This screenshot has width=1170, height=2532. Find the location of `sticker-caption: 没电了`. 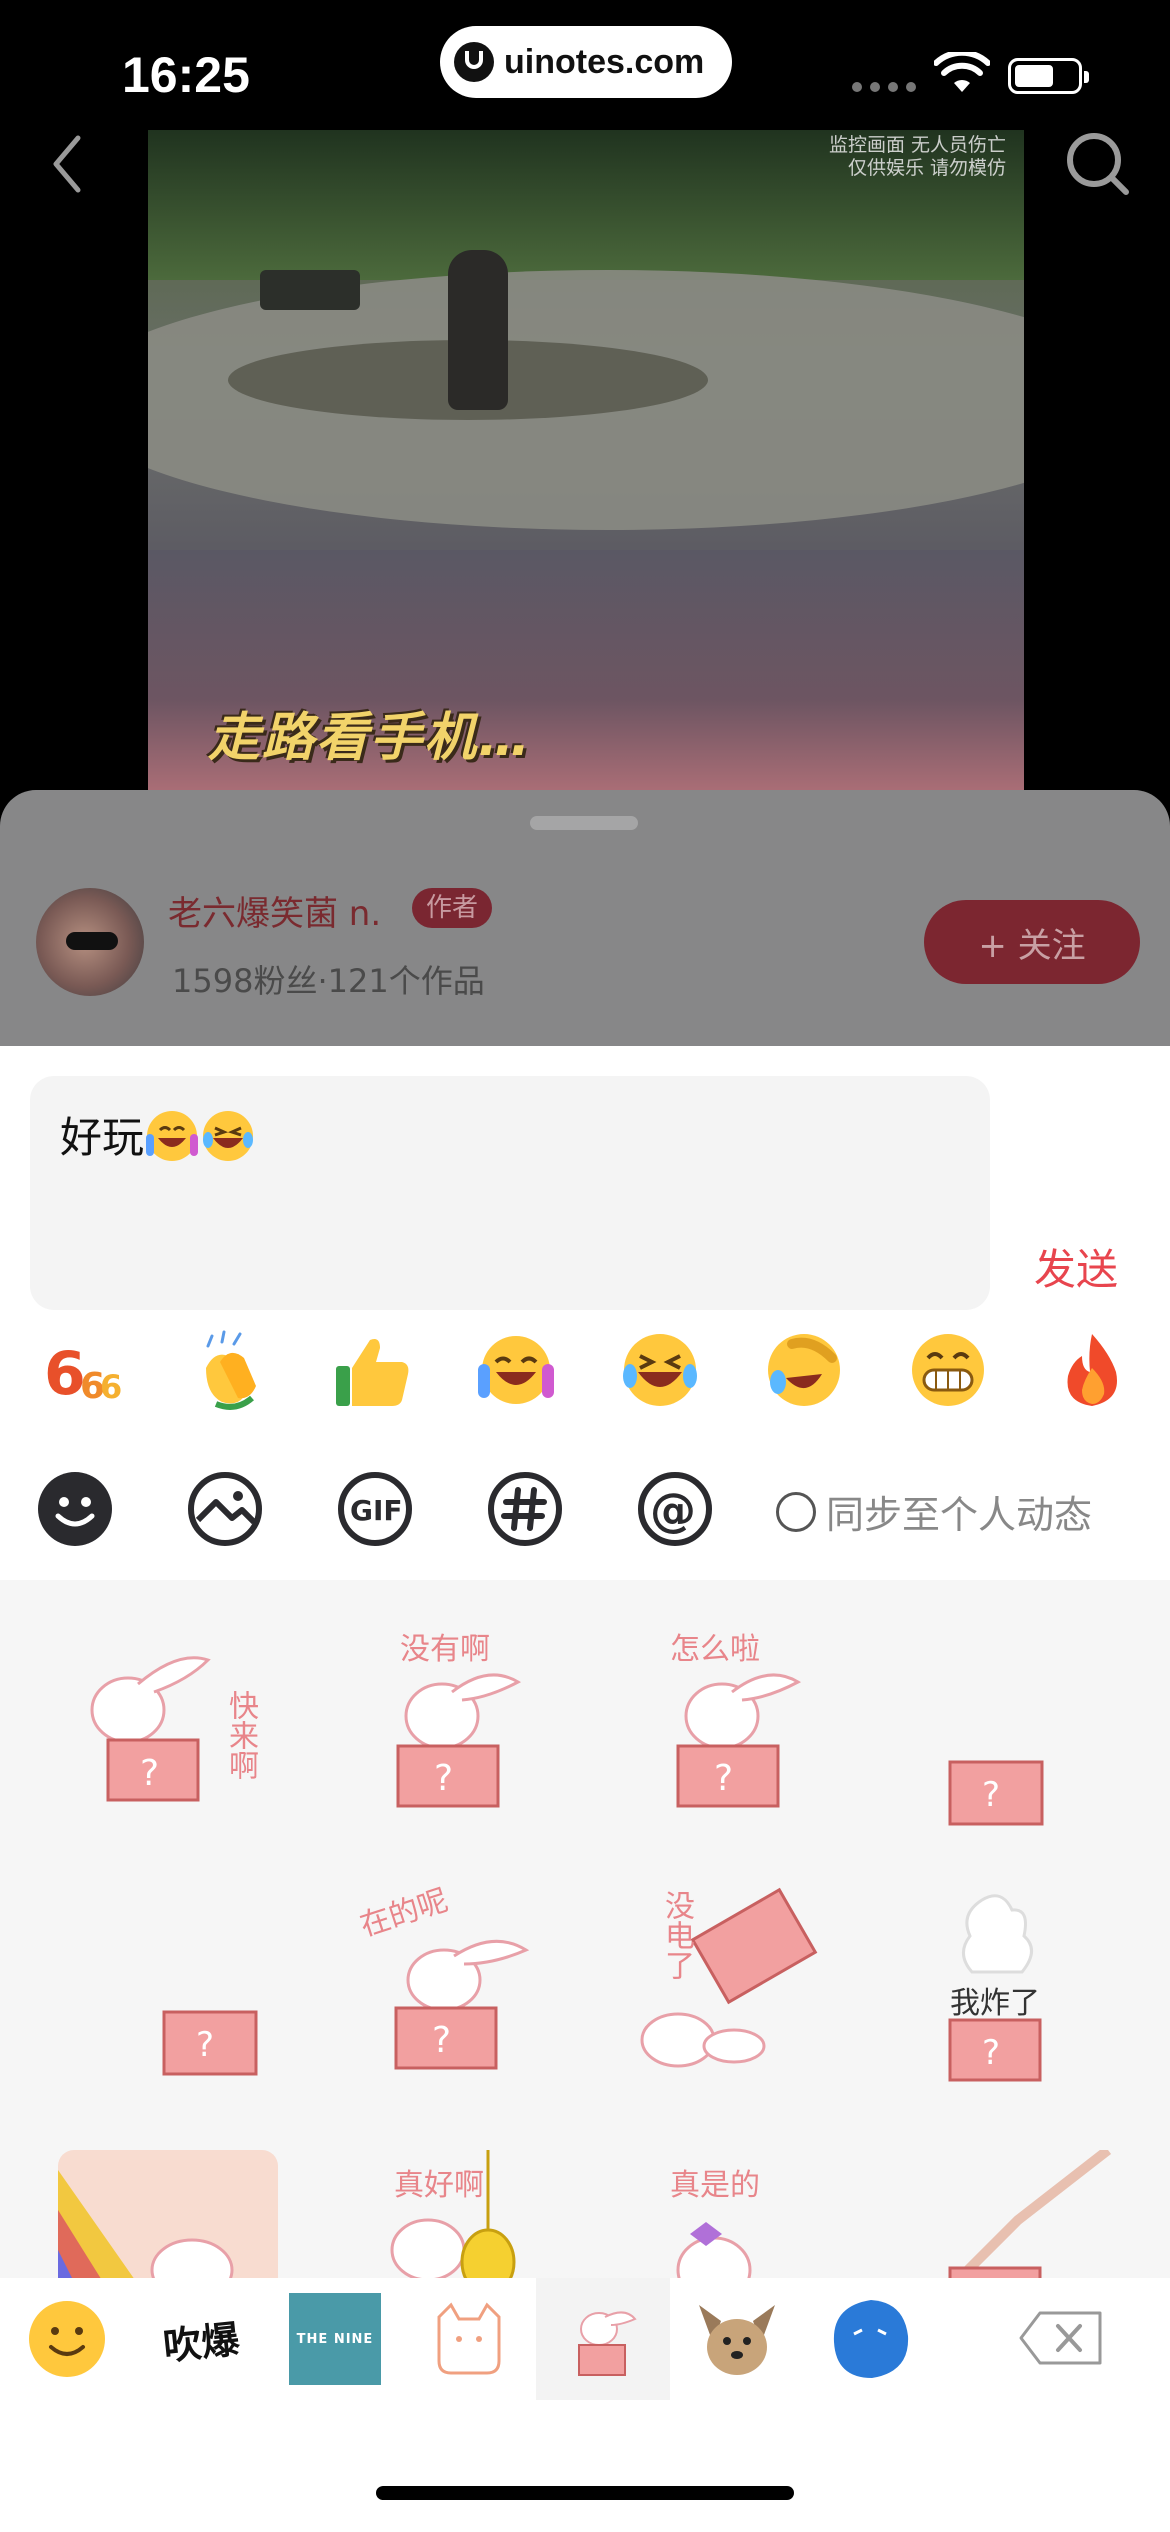

sticker-caption: 没电了 is located at coordinates (676, 1935).